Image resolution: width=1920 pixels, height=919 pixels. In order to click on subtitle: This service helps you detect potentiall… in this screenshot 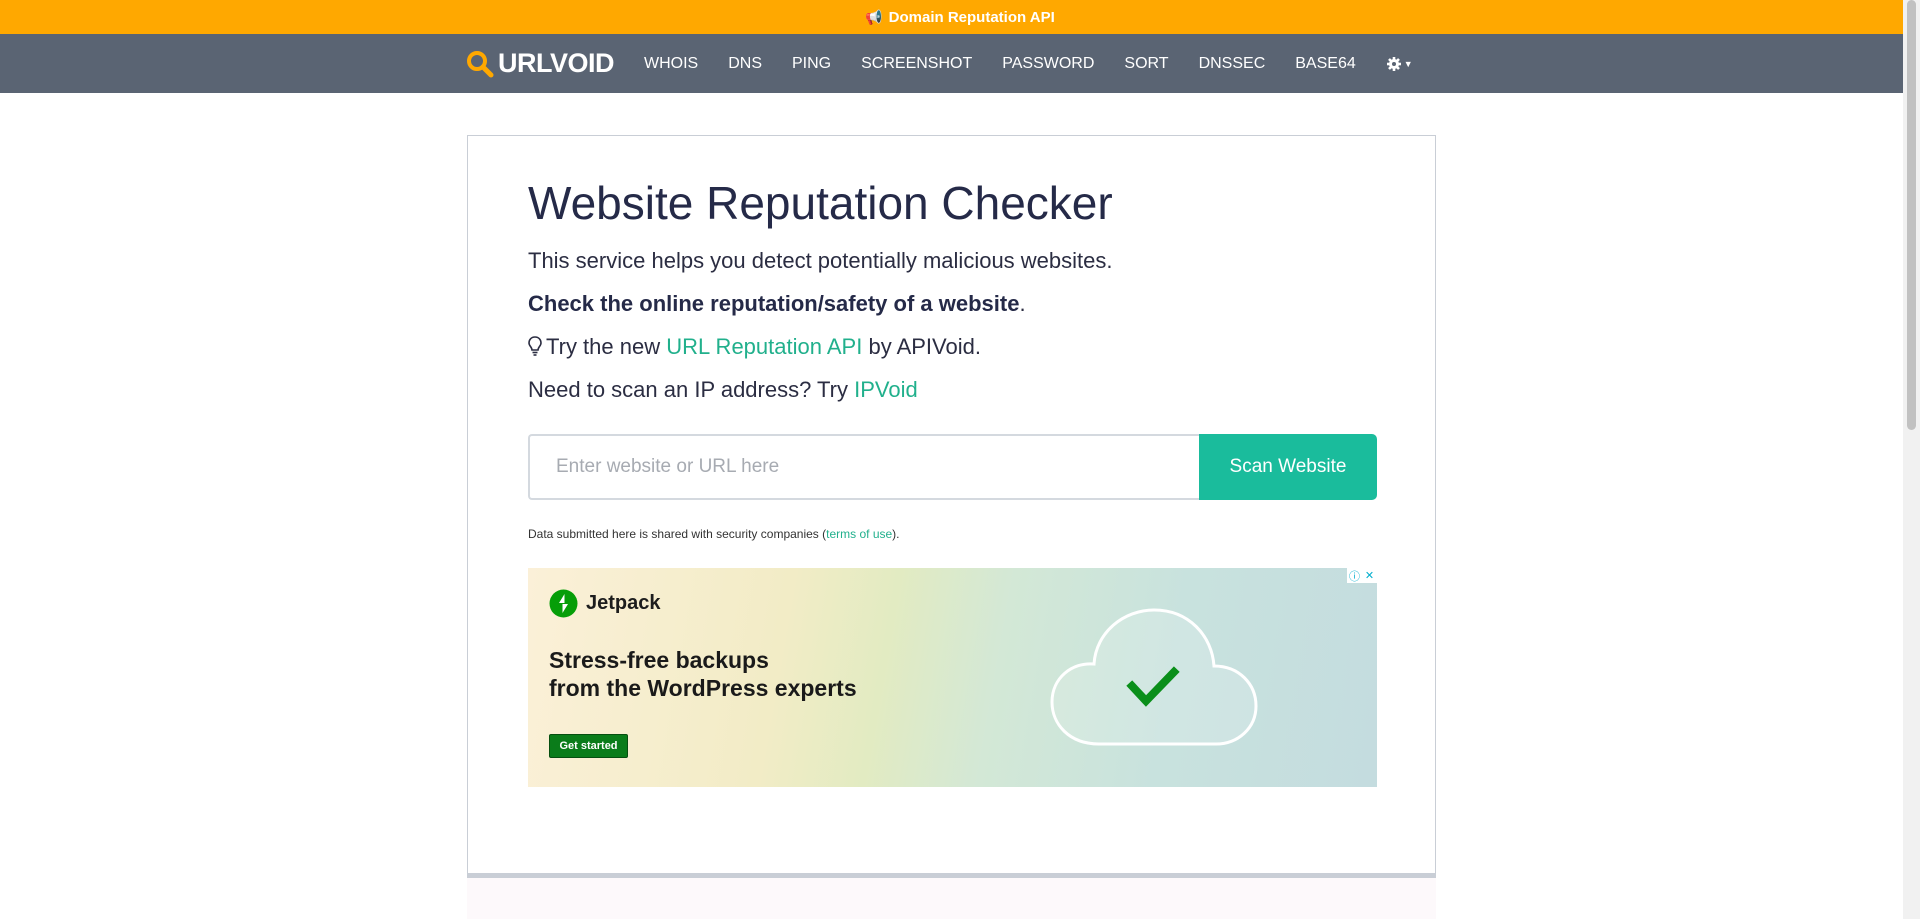, I will do `click(820, 261)`.